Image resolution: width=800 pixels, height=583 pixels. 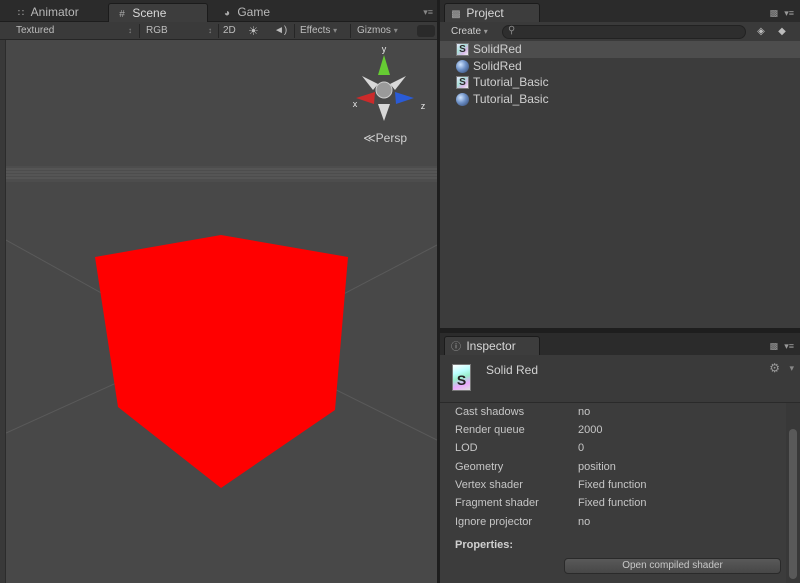 I want to click on render-mode-dropdown: Textured, so click(x=75, y=31).